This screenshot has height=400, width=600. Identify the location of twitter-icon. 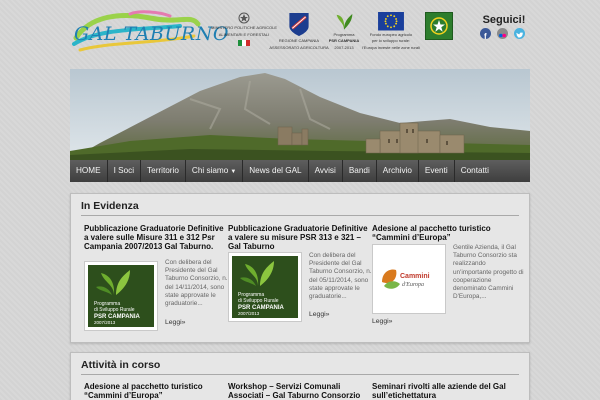
(519, 33).